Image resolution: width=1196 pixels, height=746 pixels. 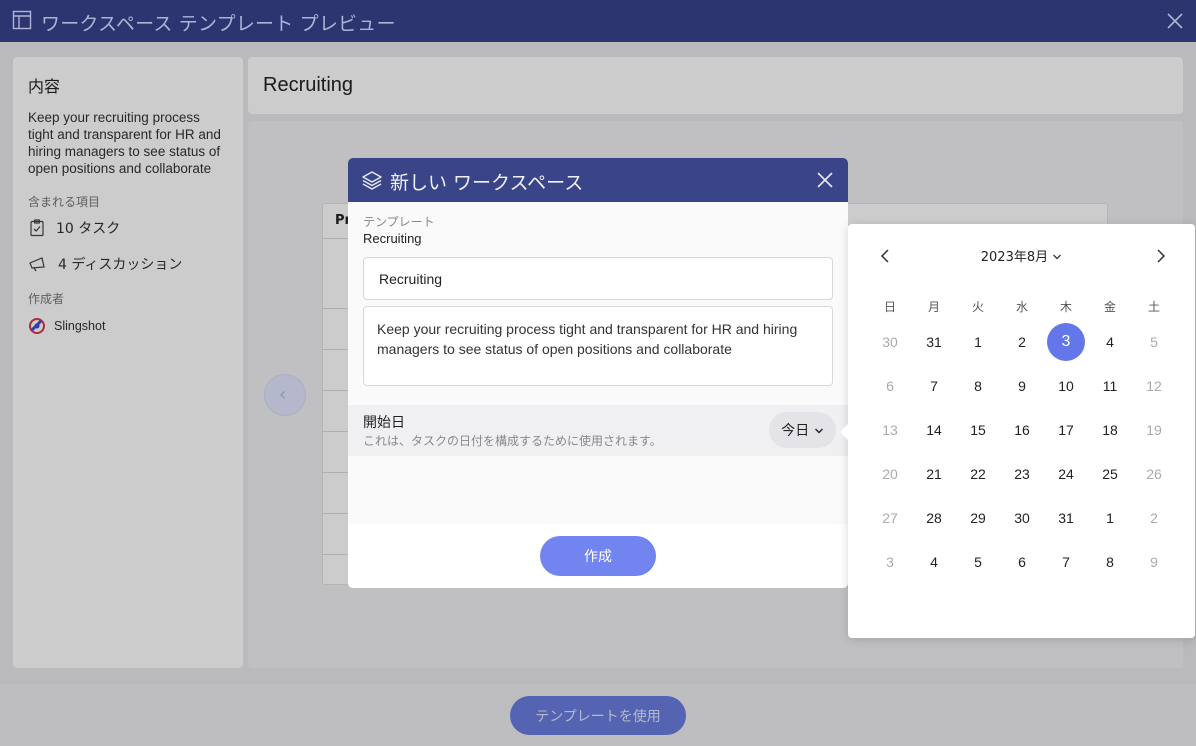 I want to click on calendar-day: 16, so click(x=1022, y=430).